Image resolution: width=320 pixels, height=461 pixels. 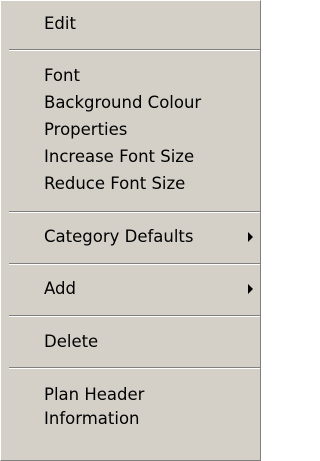 I want to click on menu-item-label: Delete, so click(x=71, y=341).